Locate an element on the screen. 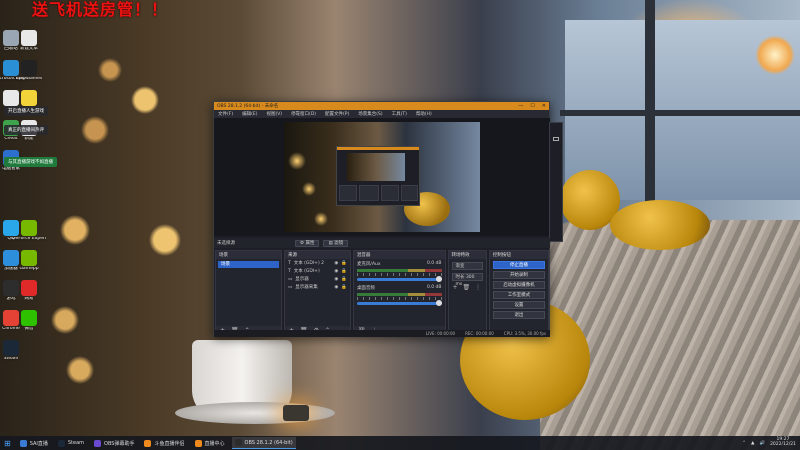 This screenshot has width=800, height=450. source-item: T 文本 (GDI+) 2 ◉ 🔒 is located at coordinates (317, 263).